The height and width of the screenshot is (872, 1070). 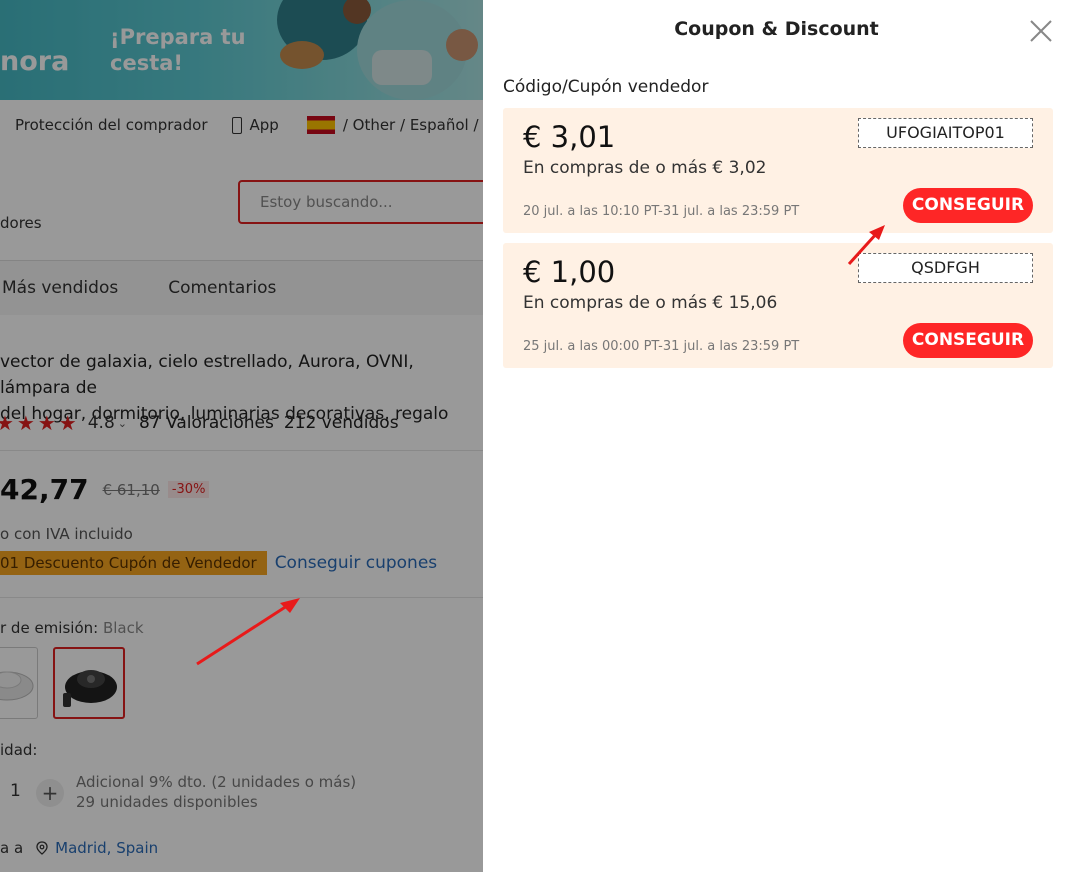 What do you see at coordinates (606, 87) in the screenshot?
I see `section-title: Código/Cupón vendedor` at bounding box center [606, 87].